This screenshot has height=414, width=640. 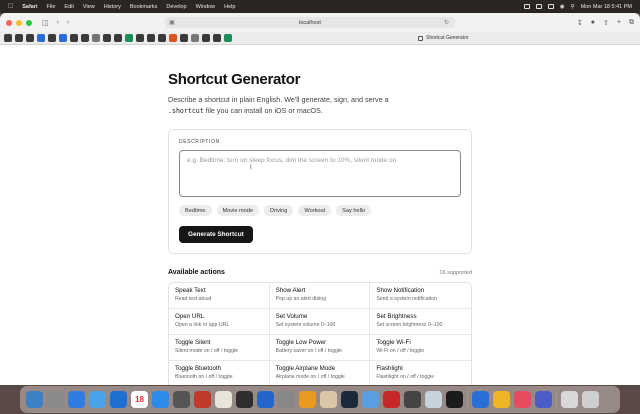 I want to click on action-desc: Flashlight on / off / toggle, so click(x=405, y=377).